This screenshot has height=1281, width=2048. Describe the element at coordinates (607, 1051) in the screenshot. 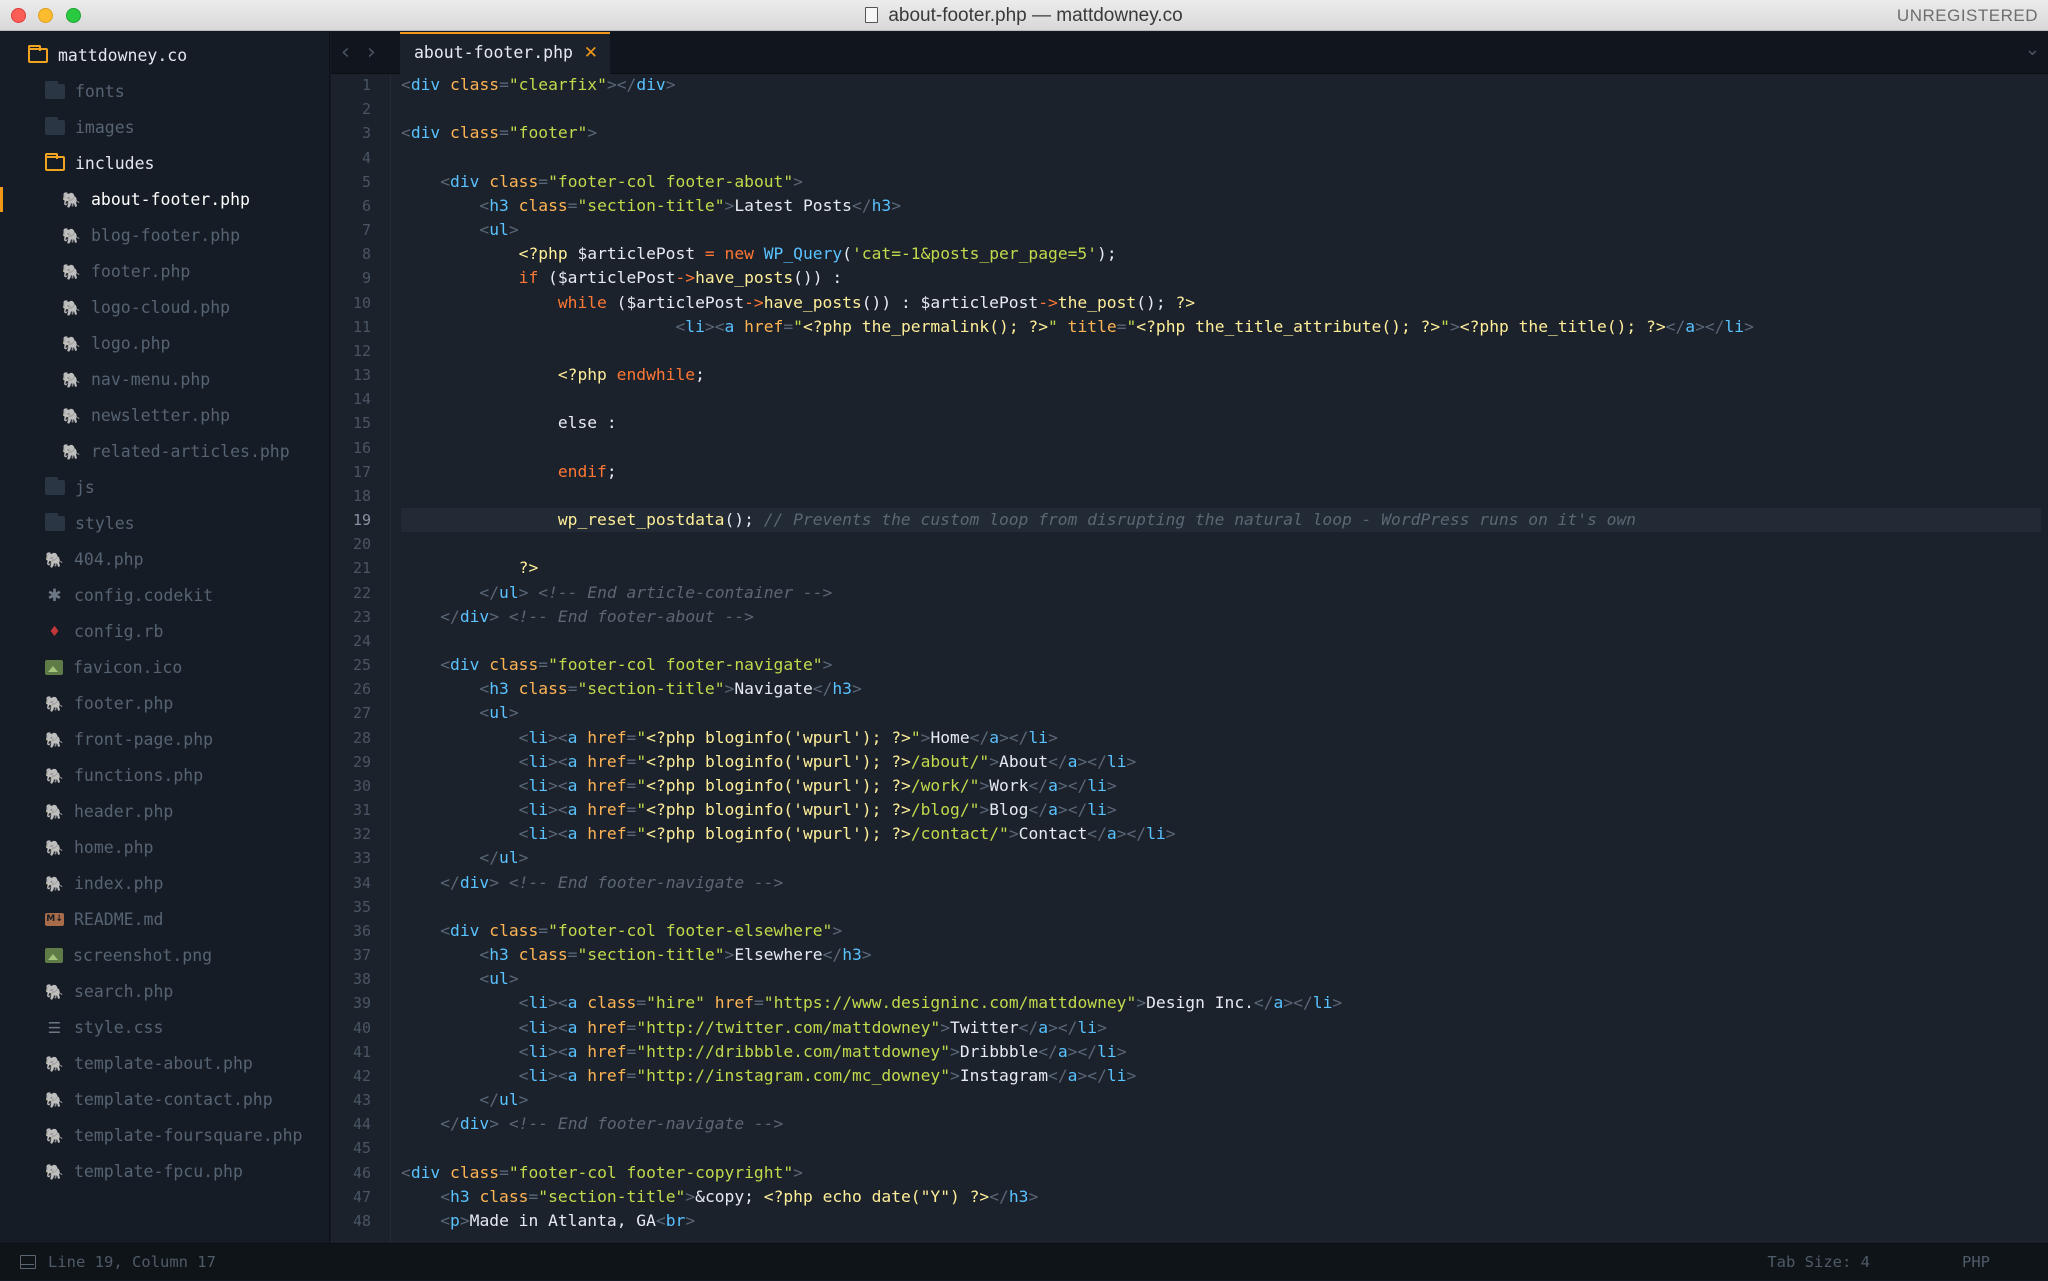

I see `code-token: href` at that location.